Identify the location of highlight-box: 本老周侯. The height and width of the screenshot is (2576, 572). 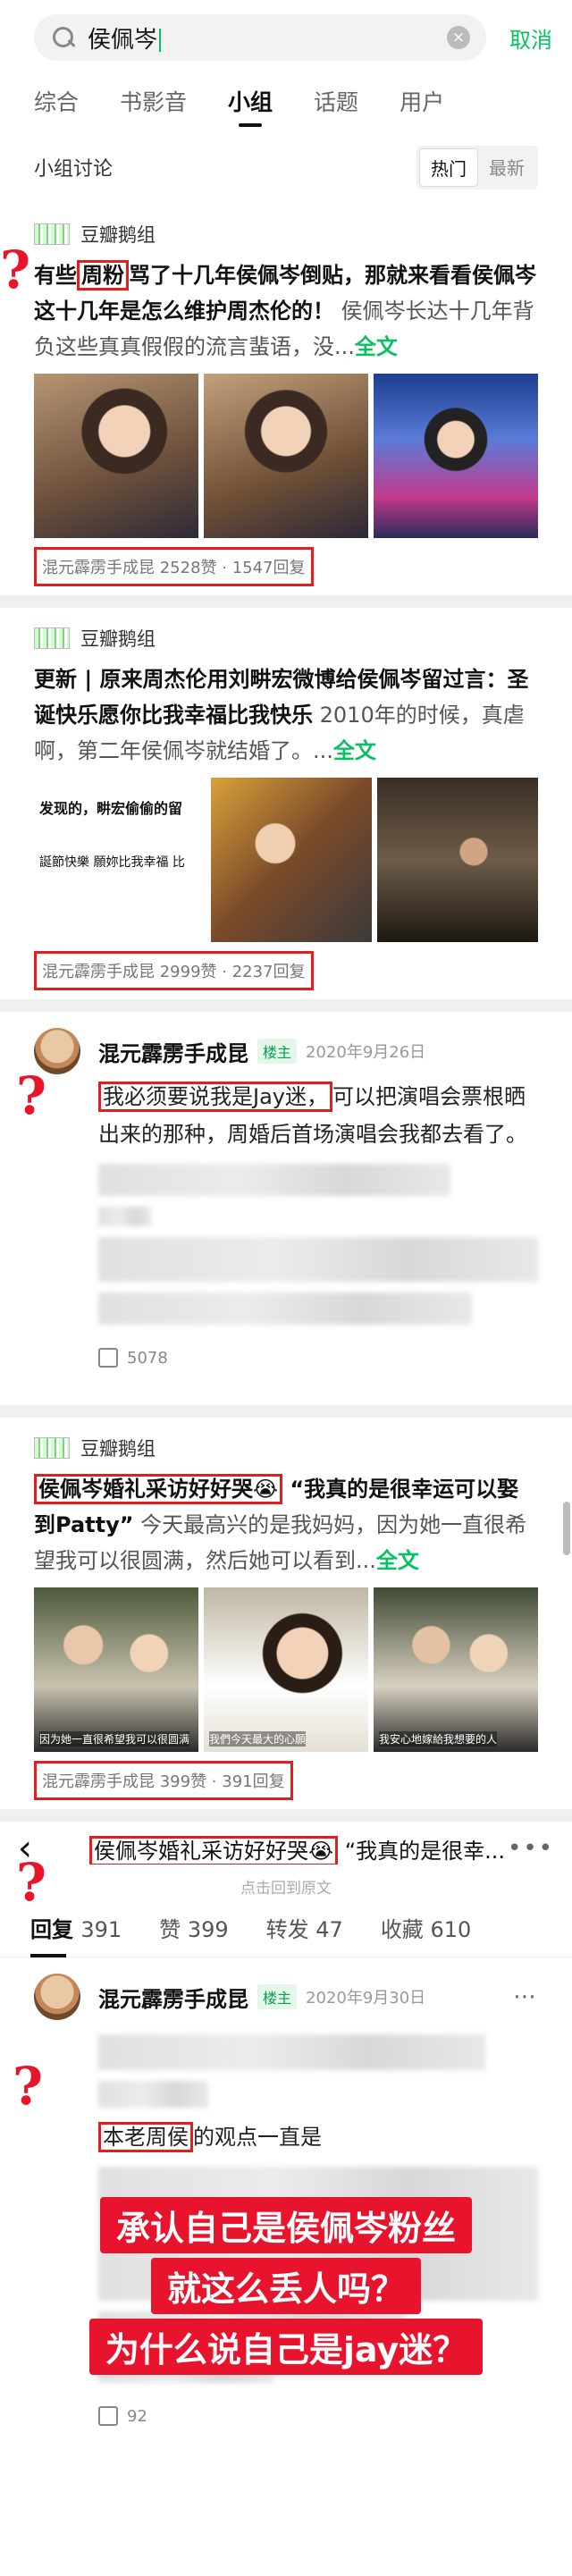
(145, 2137).